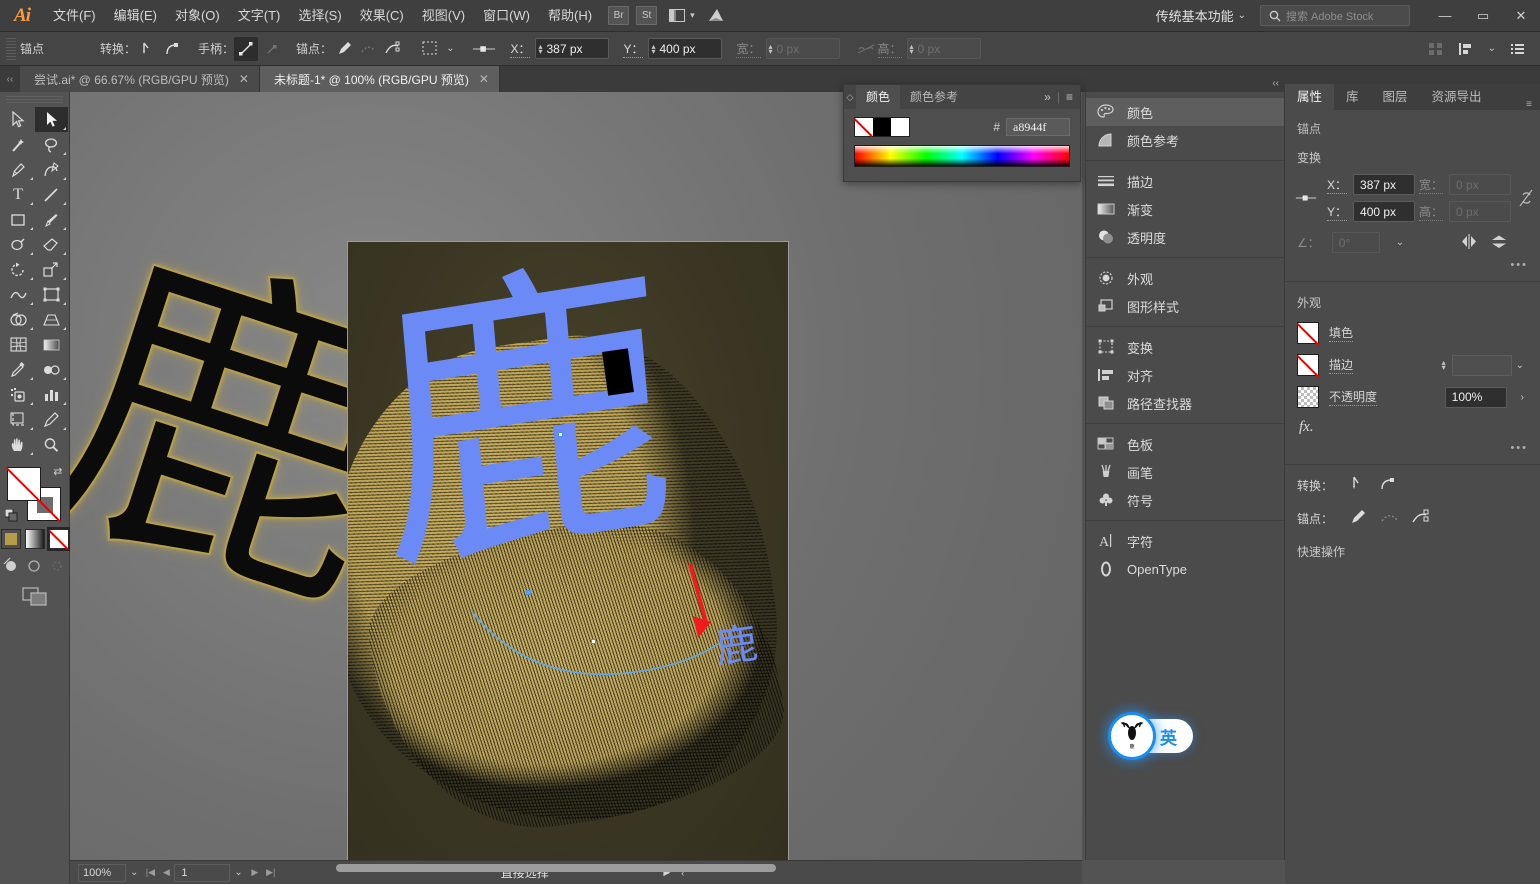  Describe the element at coordinates (1412, 427) in the screenshot. I see `fx-button: fx.` at that location.